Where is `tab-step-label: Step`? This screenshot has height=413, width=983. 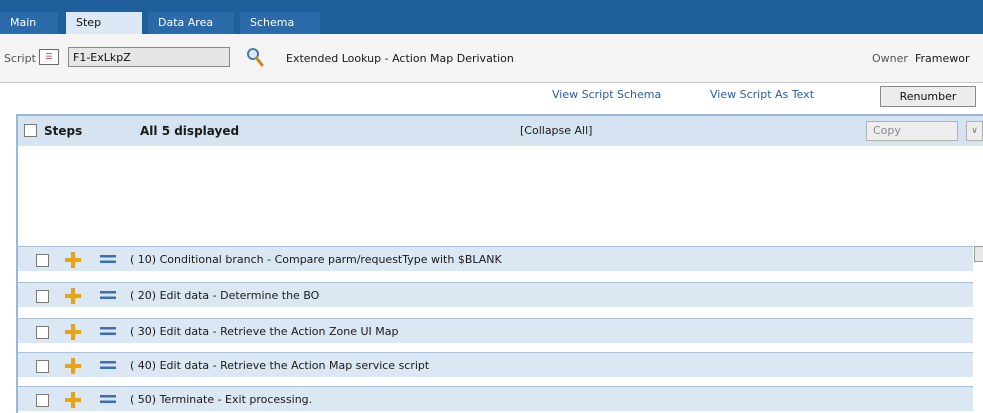
tab-step-label: Step is located at coordinates (89, 22).